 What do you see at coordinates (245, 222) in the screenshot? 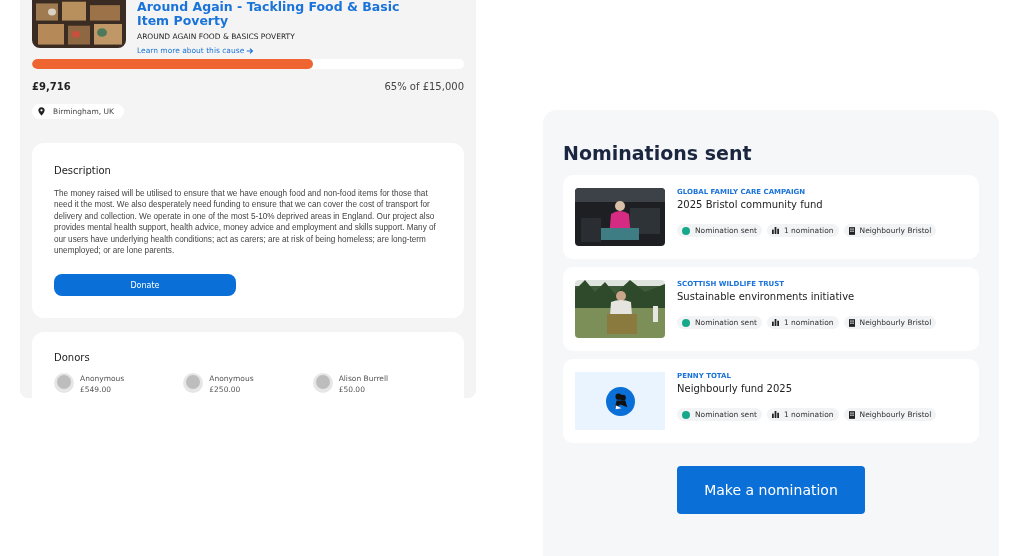
I see `description-text: The money raised will be utilised to ensure that we have enough food and non-food items for those that need it the most. We also desperately need funding to ensure that we can cover the cost of transport for delivery and collection. We operate in one of the most 5-10% deprived areas in England. Our project also provides mental health support, health advice, money advice and employment and skills support. Many of our users have underlying health conditions; act as carers; are at risk of being homeless; are long-term unemployed; or are lone parents.` at bounding box center [245, 222].